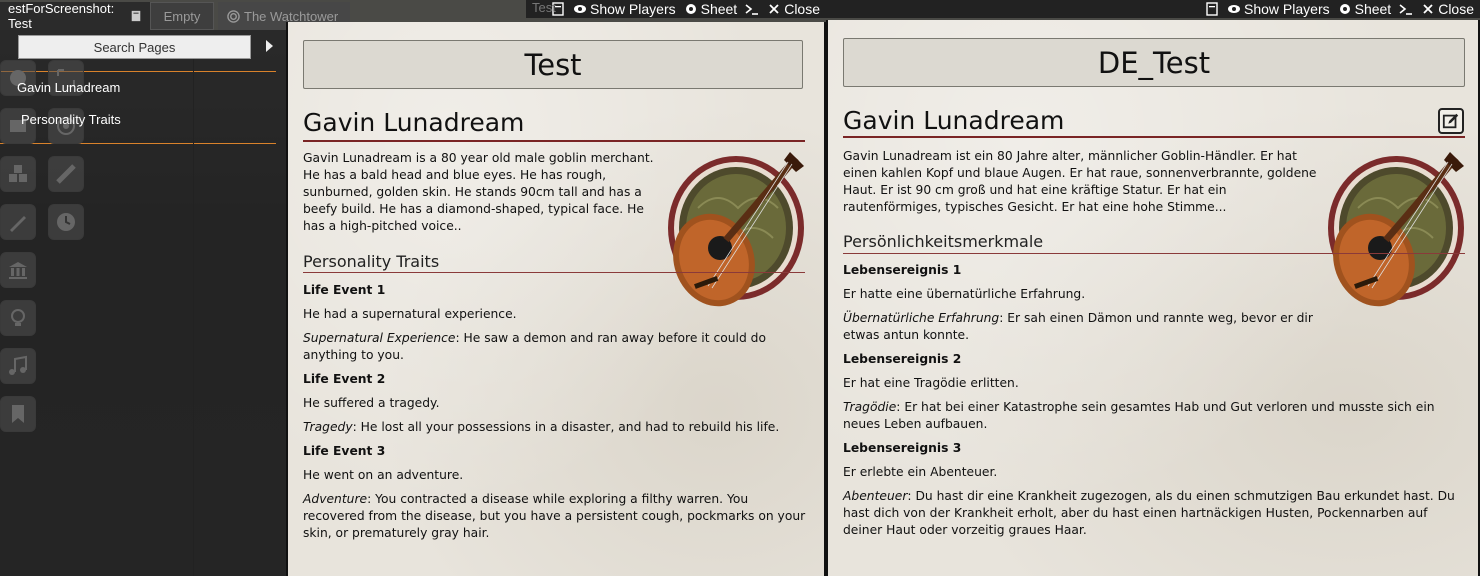 This screenshot has height=576, width=1480. Describe the element at coordinates (553, 64) in the screenshot. I see `page-name-heading: Test` at that location.